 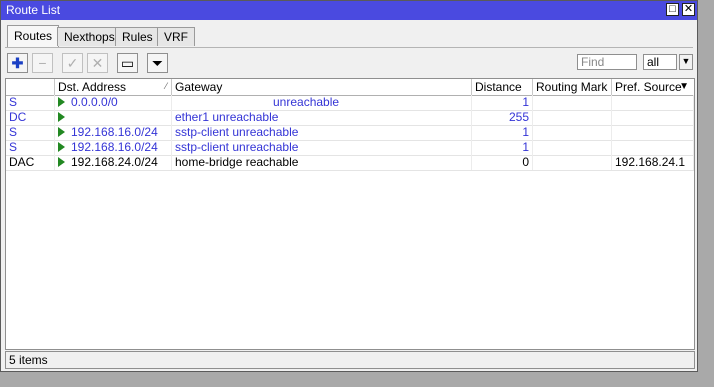 What do you see at coordinates (17, 63) in the screenshot?
I see `add-icon: ✚` at bounding box center [17, 63].